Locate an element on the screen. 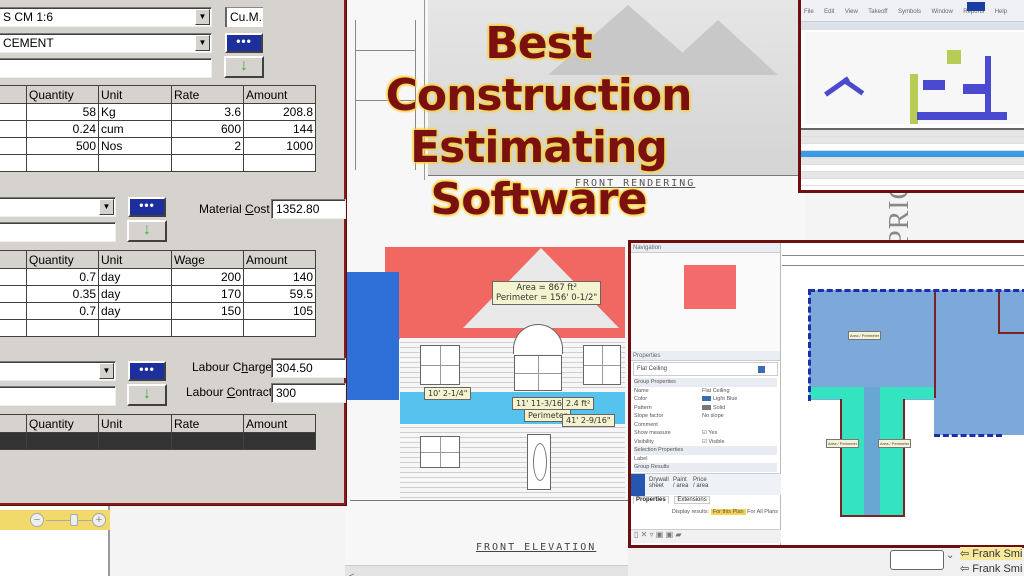  for-all-plans-option: For All Plans is located at coordinates (762, 512).